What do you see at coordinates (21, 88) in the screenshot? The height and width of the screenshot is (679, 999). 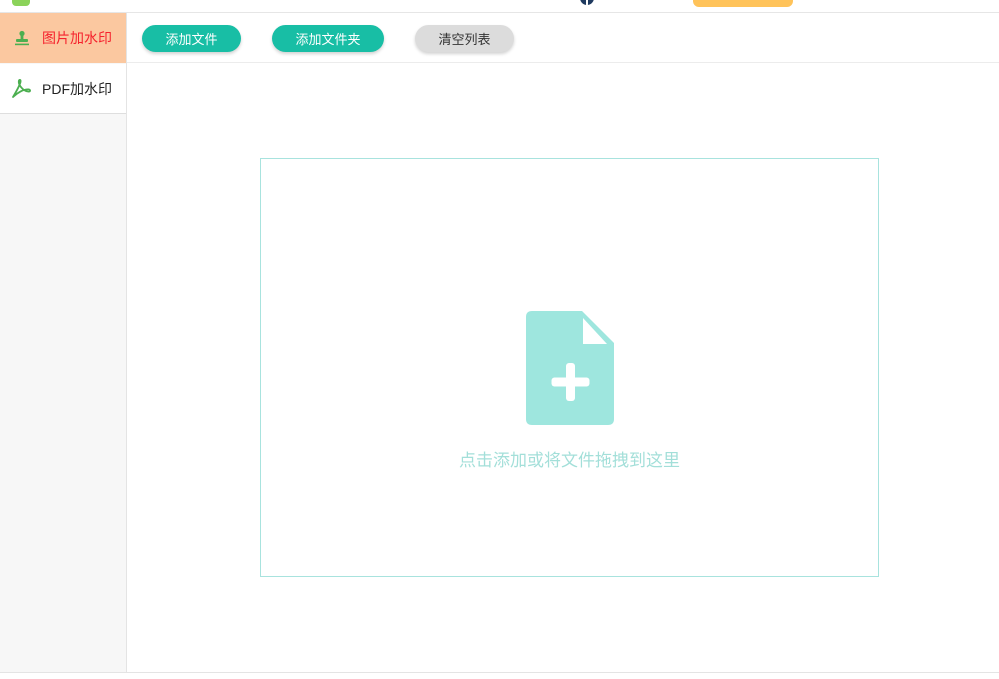 I see `pdf-icon` at bounding box center [21, 88].